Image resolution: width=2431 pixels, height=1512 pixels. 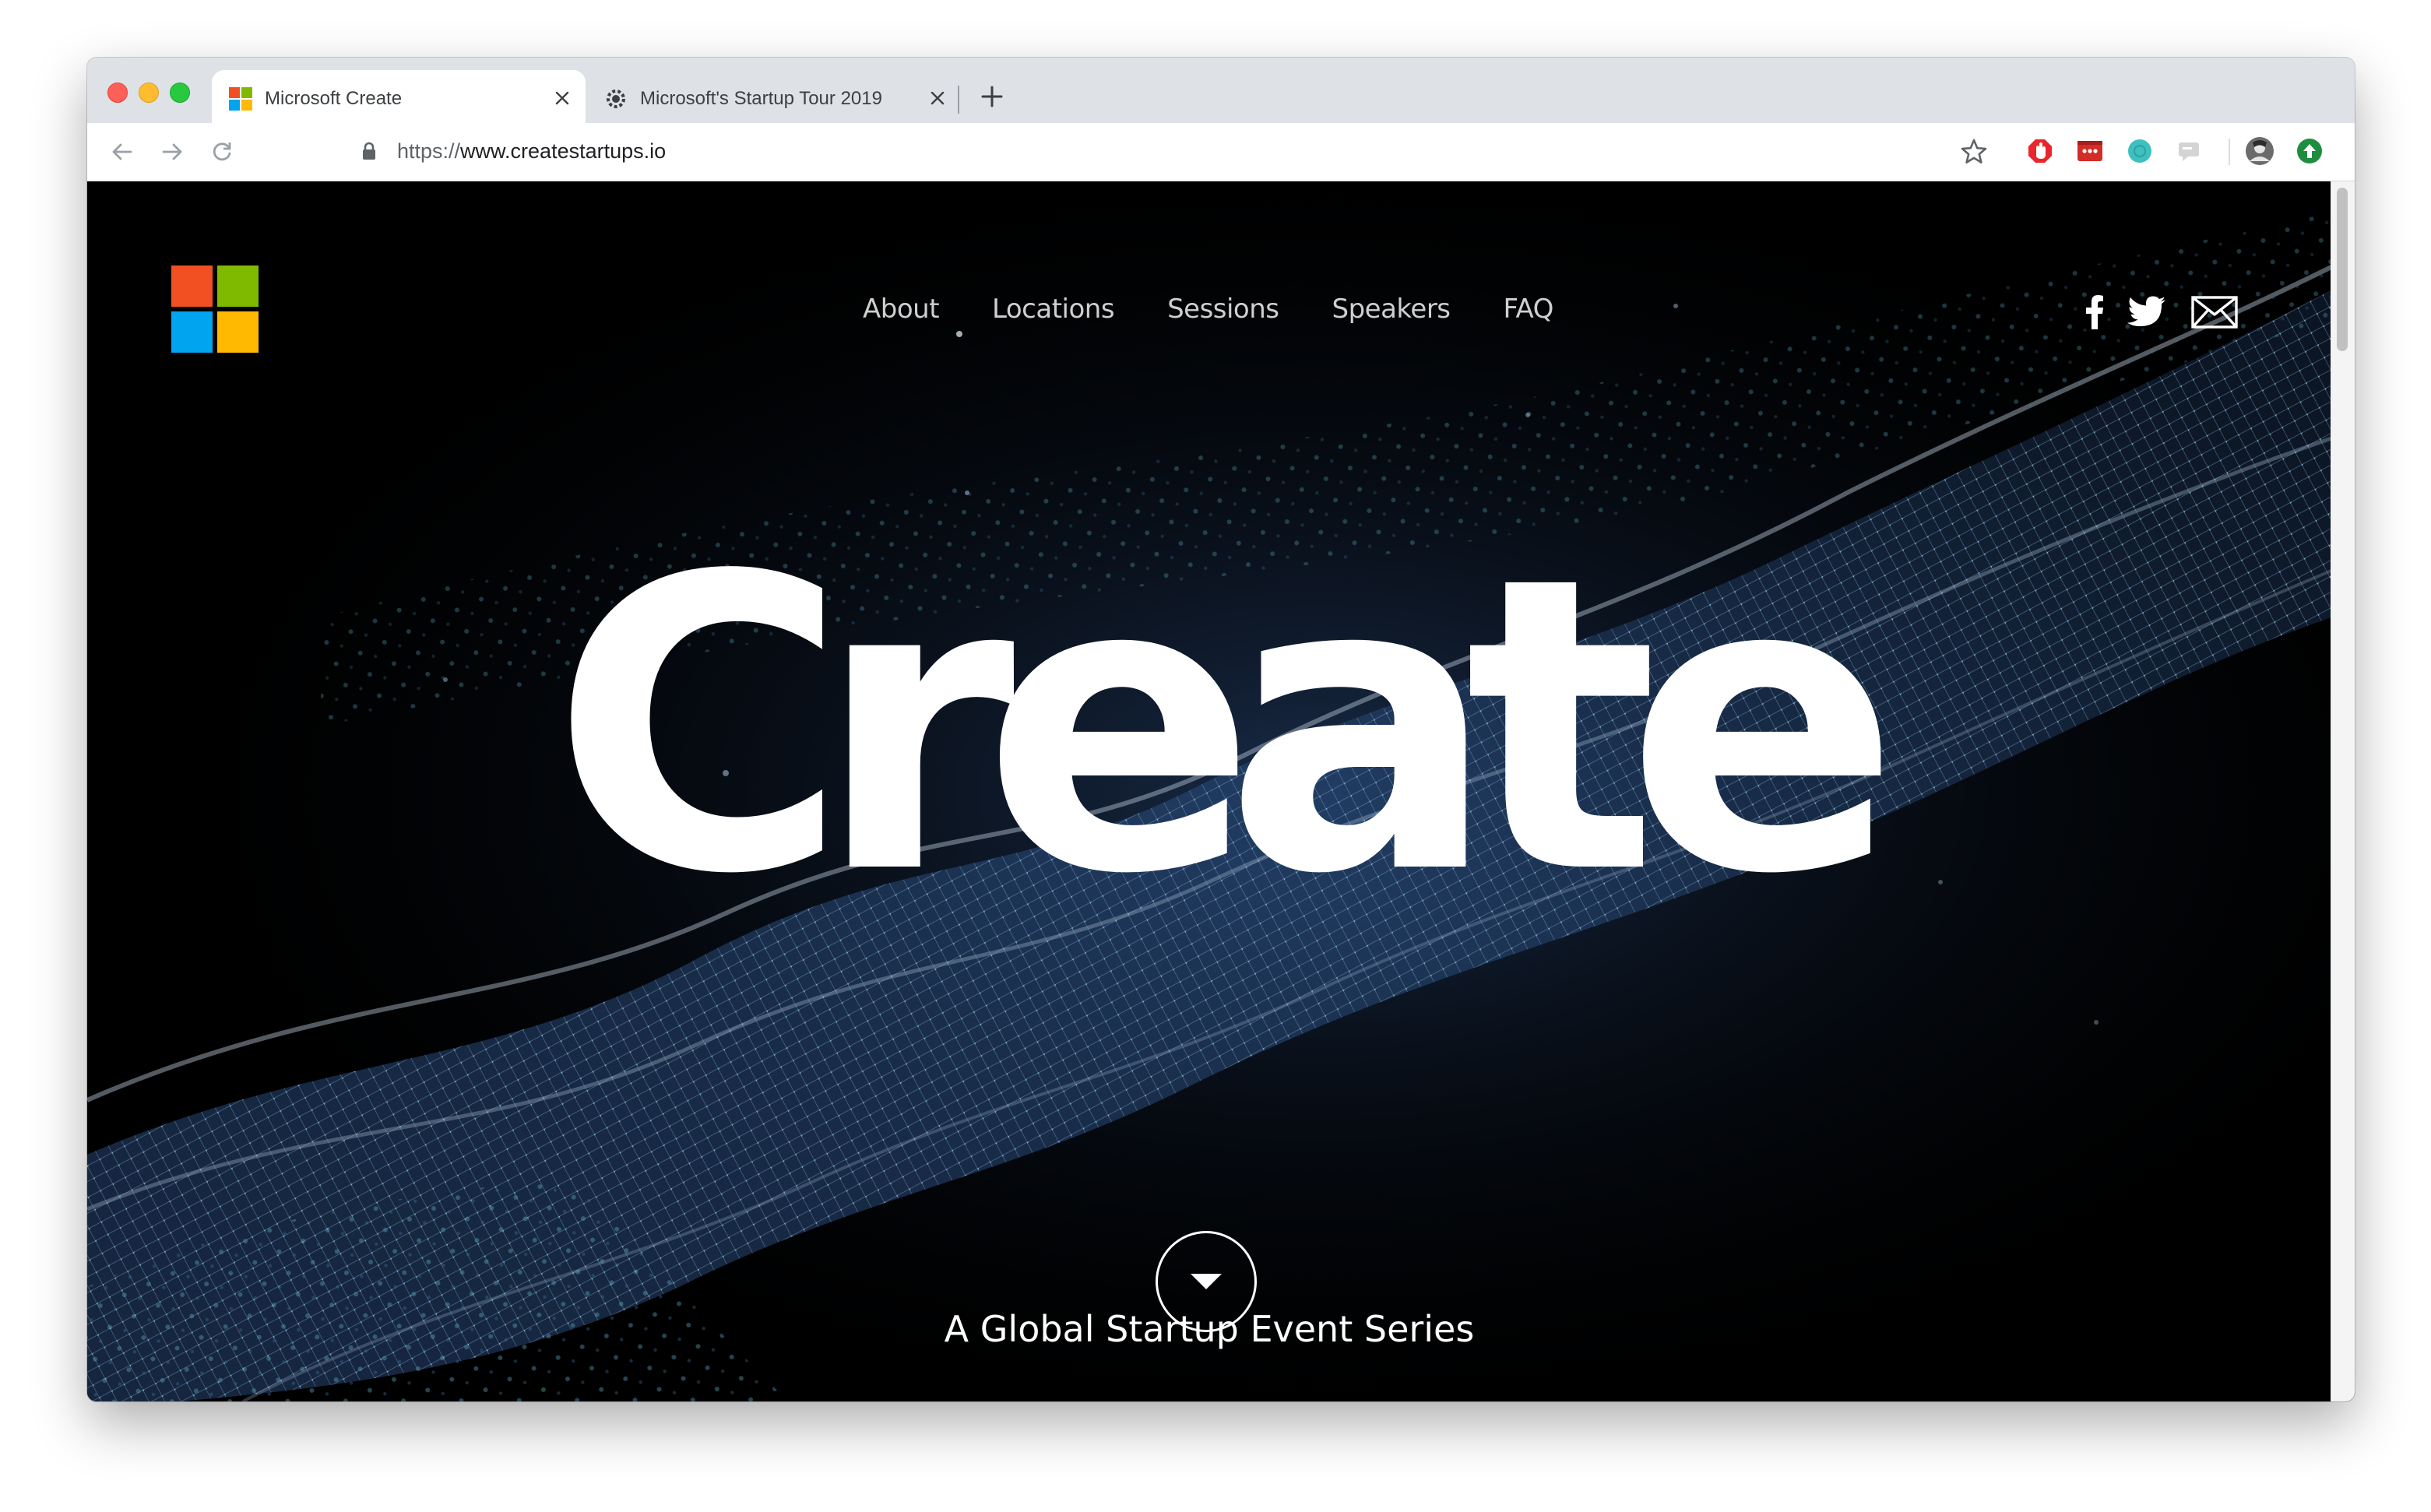 I want to click on browser-toolbar: https://www.createstartups.io, so click(x=1221, y=152).